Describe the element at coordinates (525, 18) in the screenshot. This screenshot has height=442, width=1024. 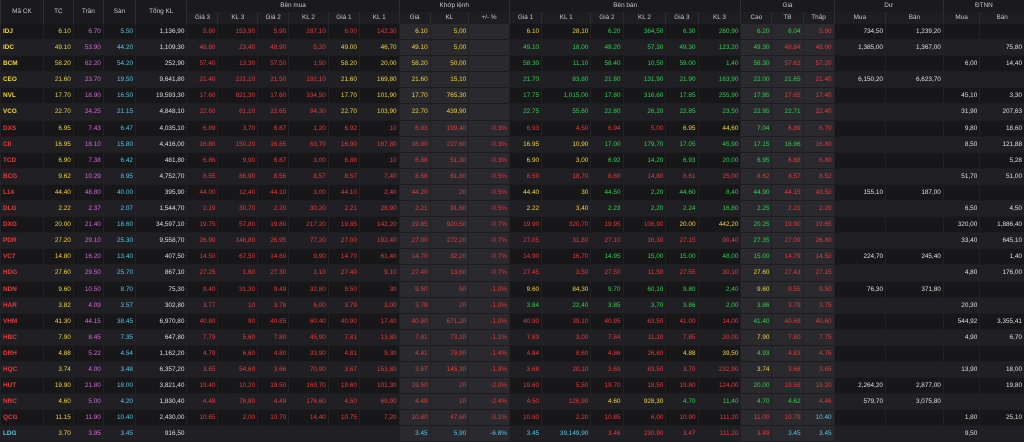
I see `header-sell-price-1: Giá 1` at that location.